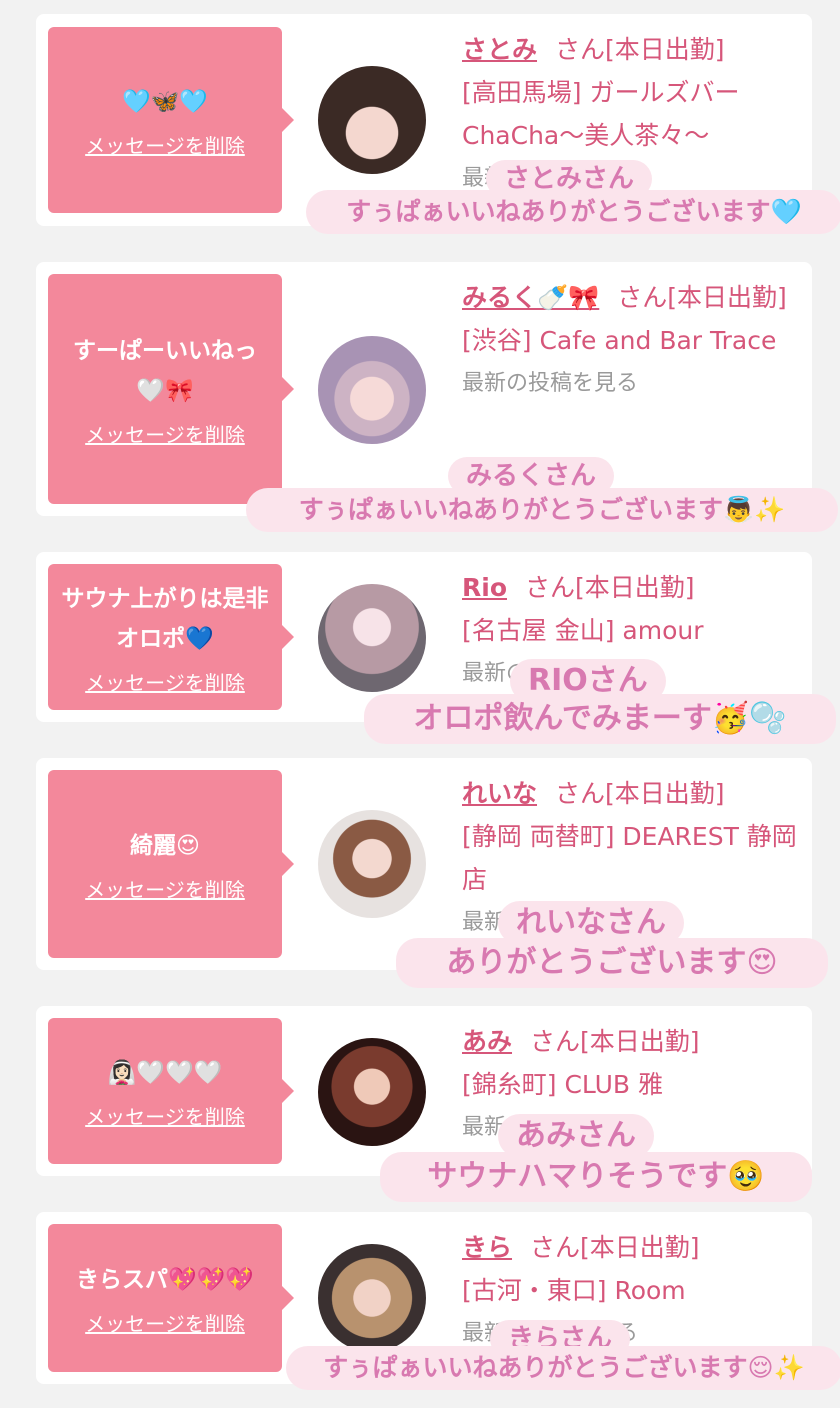  Describe the element at coordinates (487, 1247) in the screenshot. I see `profile-name-link: きら` at that location.